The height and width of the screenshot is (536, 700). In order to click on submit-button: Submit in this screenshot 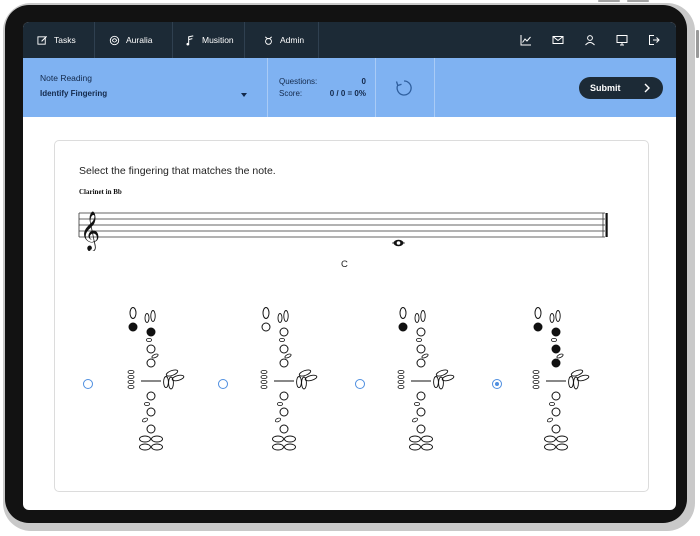, I will do `click(621, 88)`.